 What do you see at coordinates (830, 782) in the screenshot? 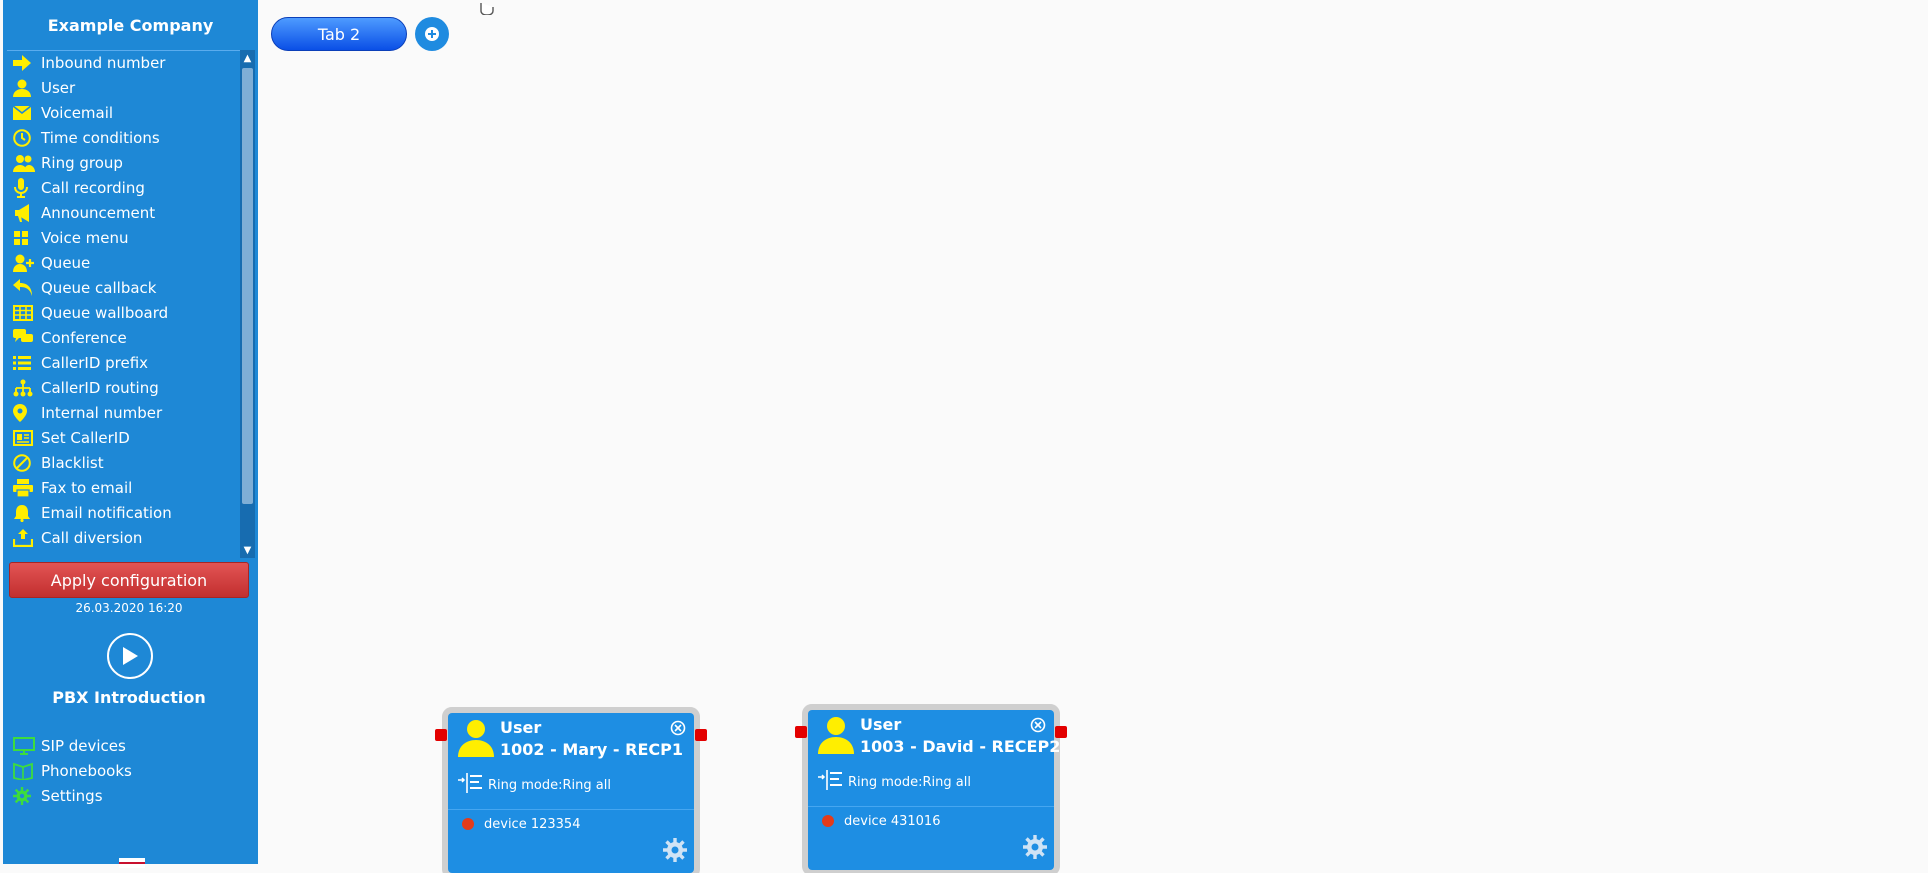
I see `ring-mode-icon` at bounding box center [830, 782].